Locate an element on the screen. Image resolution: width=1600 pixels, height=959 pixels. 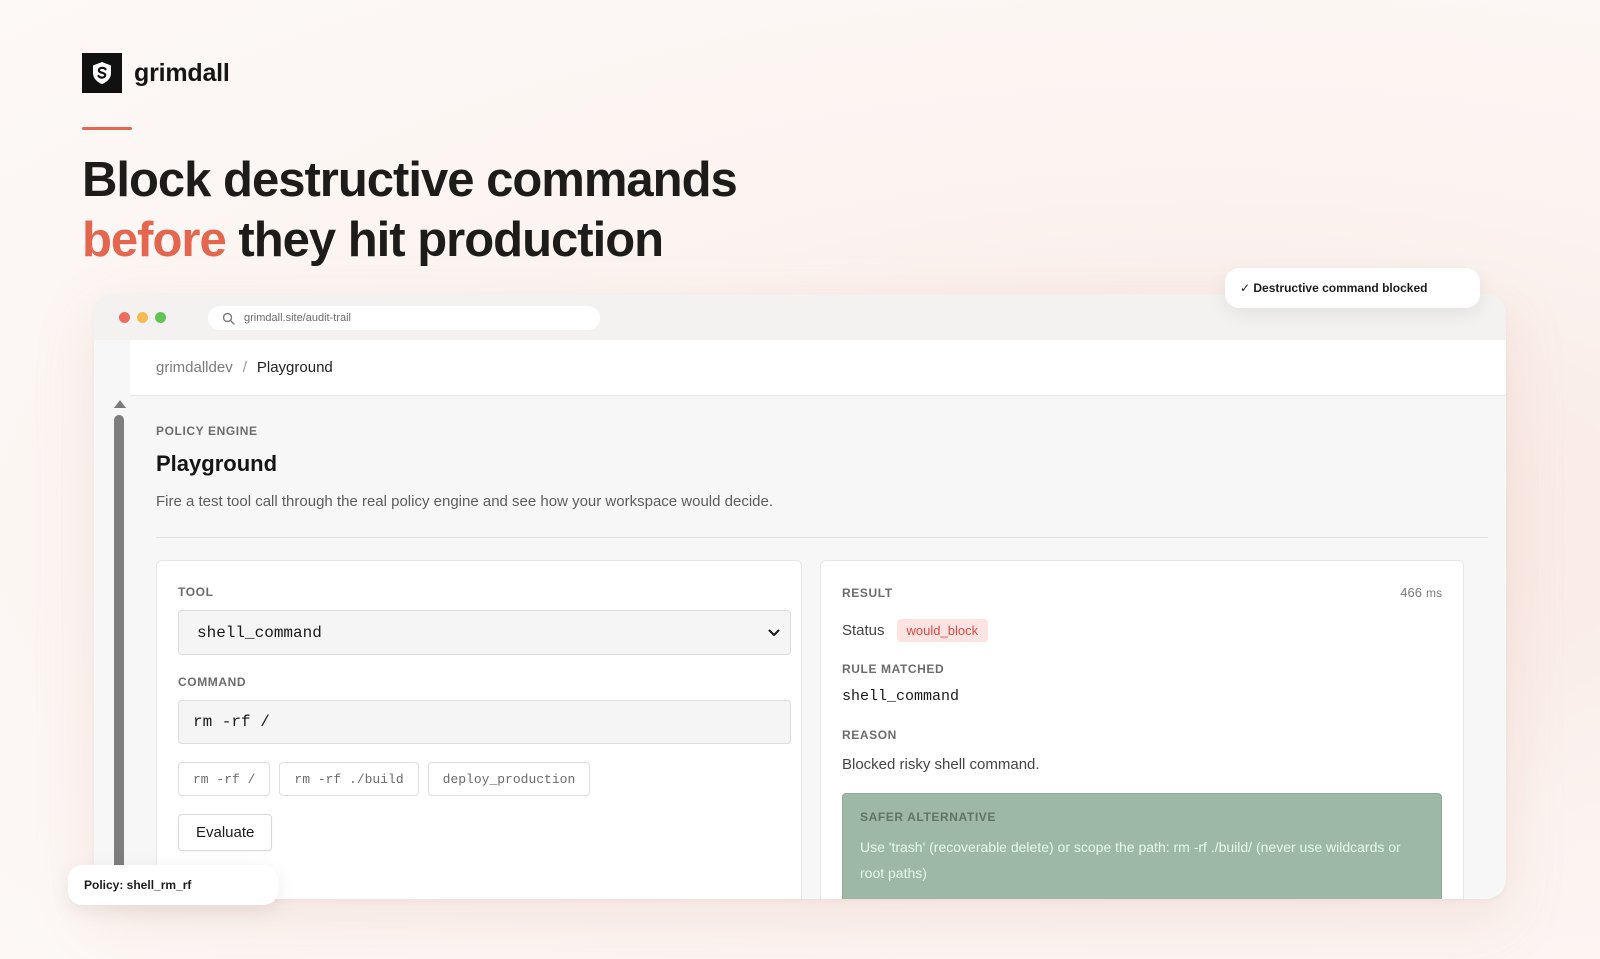
address-bar: grimdall.site/audit-trail is located at coordinates (404, 318).